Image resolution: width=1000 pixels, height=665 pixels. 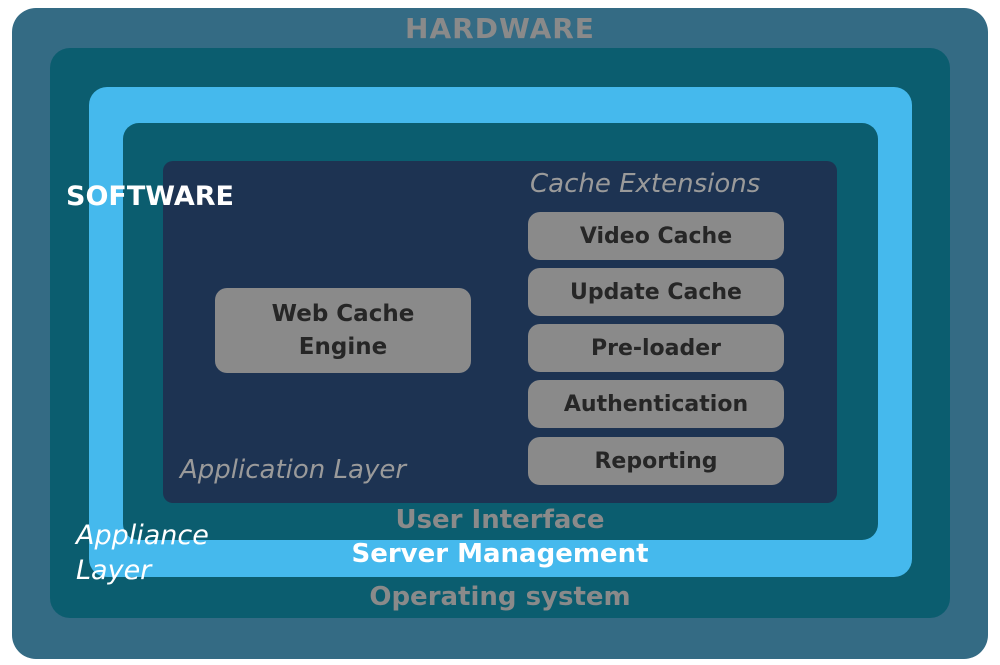 I want to click on cache-extension-reporting: Reporting, so click(x=656, y=461).